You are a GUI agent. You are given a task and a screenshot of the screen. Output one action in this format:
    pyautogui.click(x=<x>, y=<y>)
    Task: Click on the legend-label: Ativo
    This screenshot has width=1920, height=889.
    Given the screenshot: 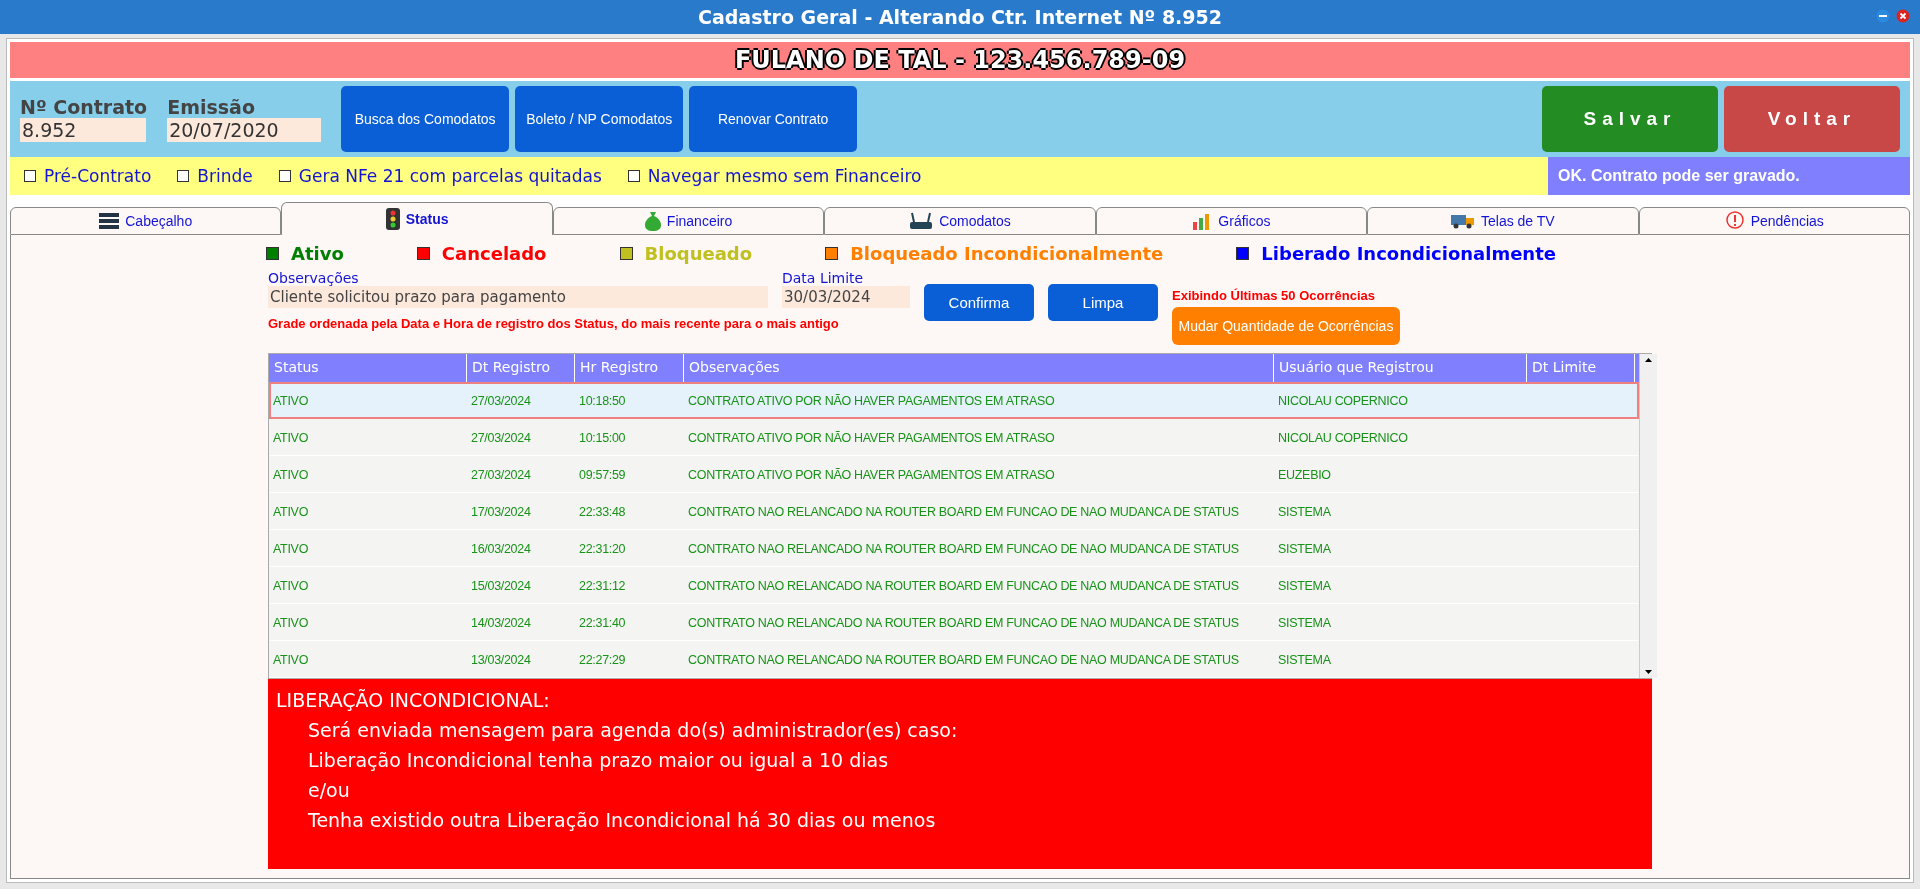 What is the action you would take?
    pyautogui.click(x=317, y=253)
    